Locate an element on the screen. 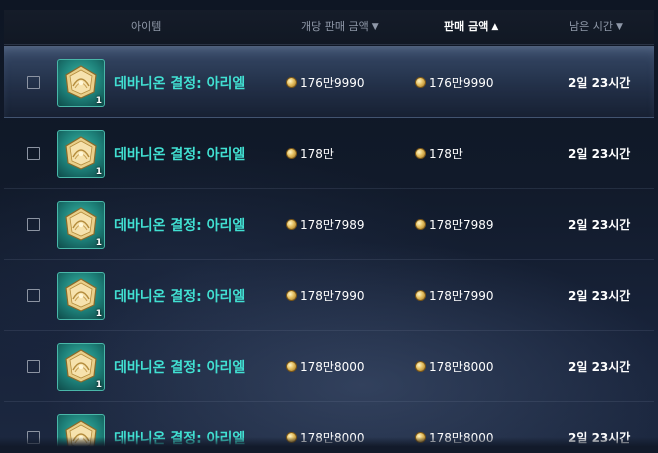 Image resolution: width=658 pixels, height=453 pixels. unit-price-value: 178만 is located at coordinates (317, 154).